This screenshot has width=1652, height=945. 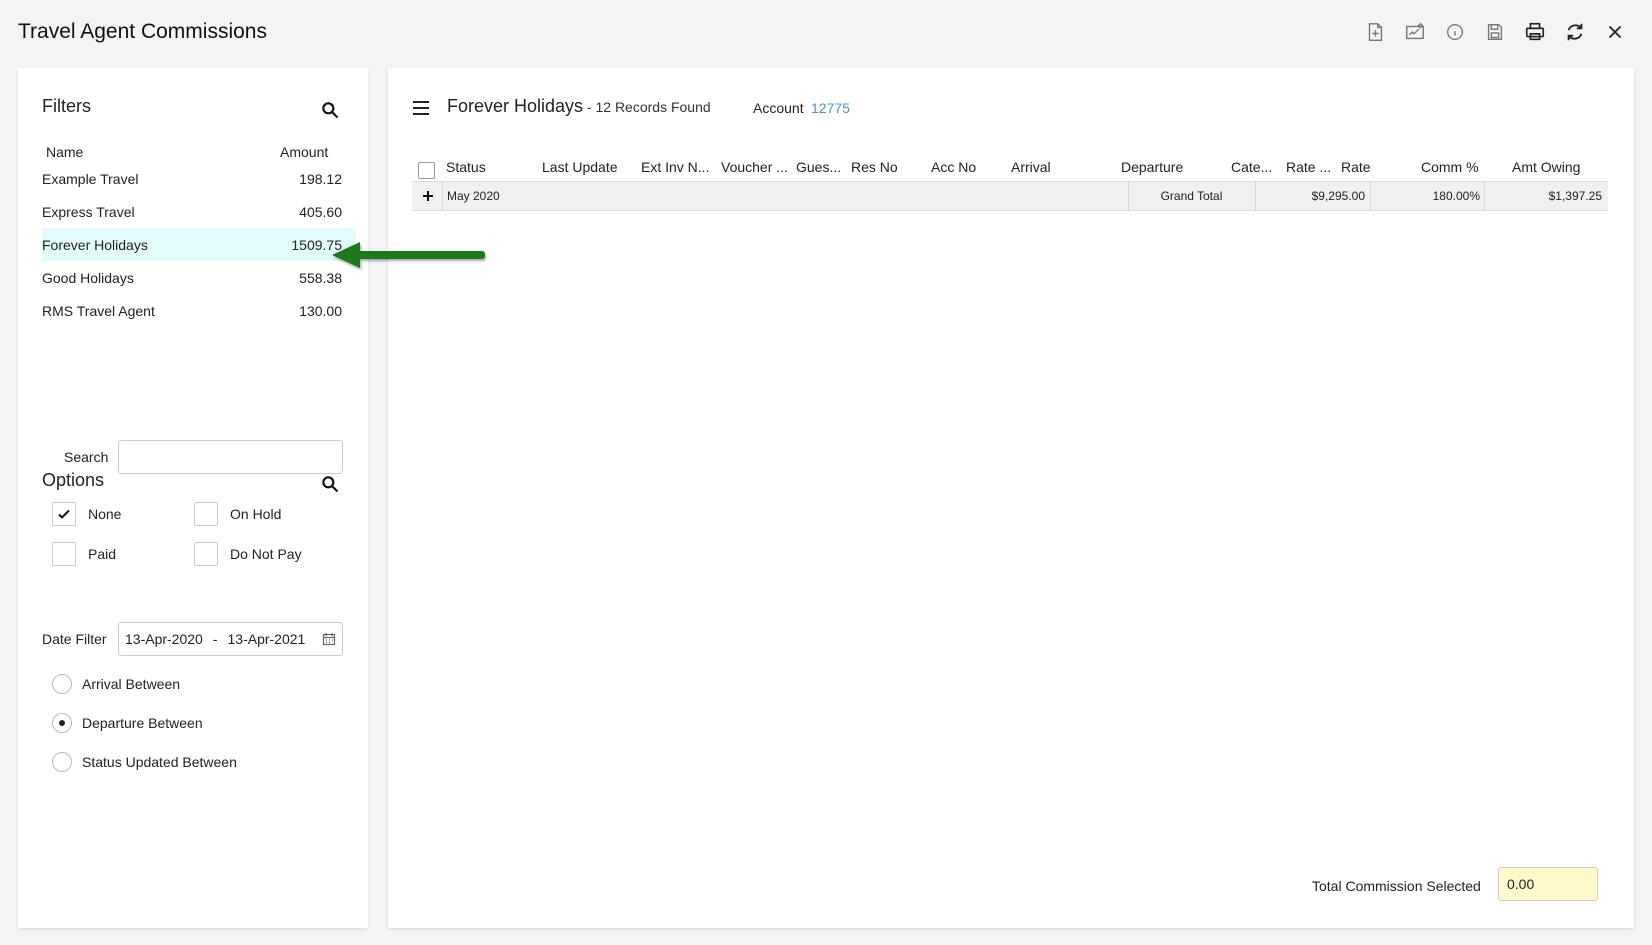 What do you see at coordinates (199, 211) in the screenshot?
I see `filter-item-express-travel: Express Travel 405.60` at bounding box center [199, 211].